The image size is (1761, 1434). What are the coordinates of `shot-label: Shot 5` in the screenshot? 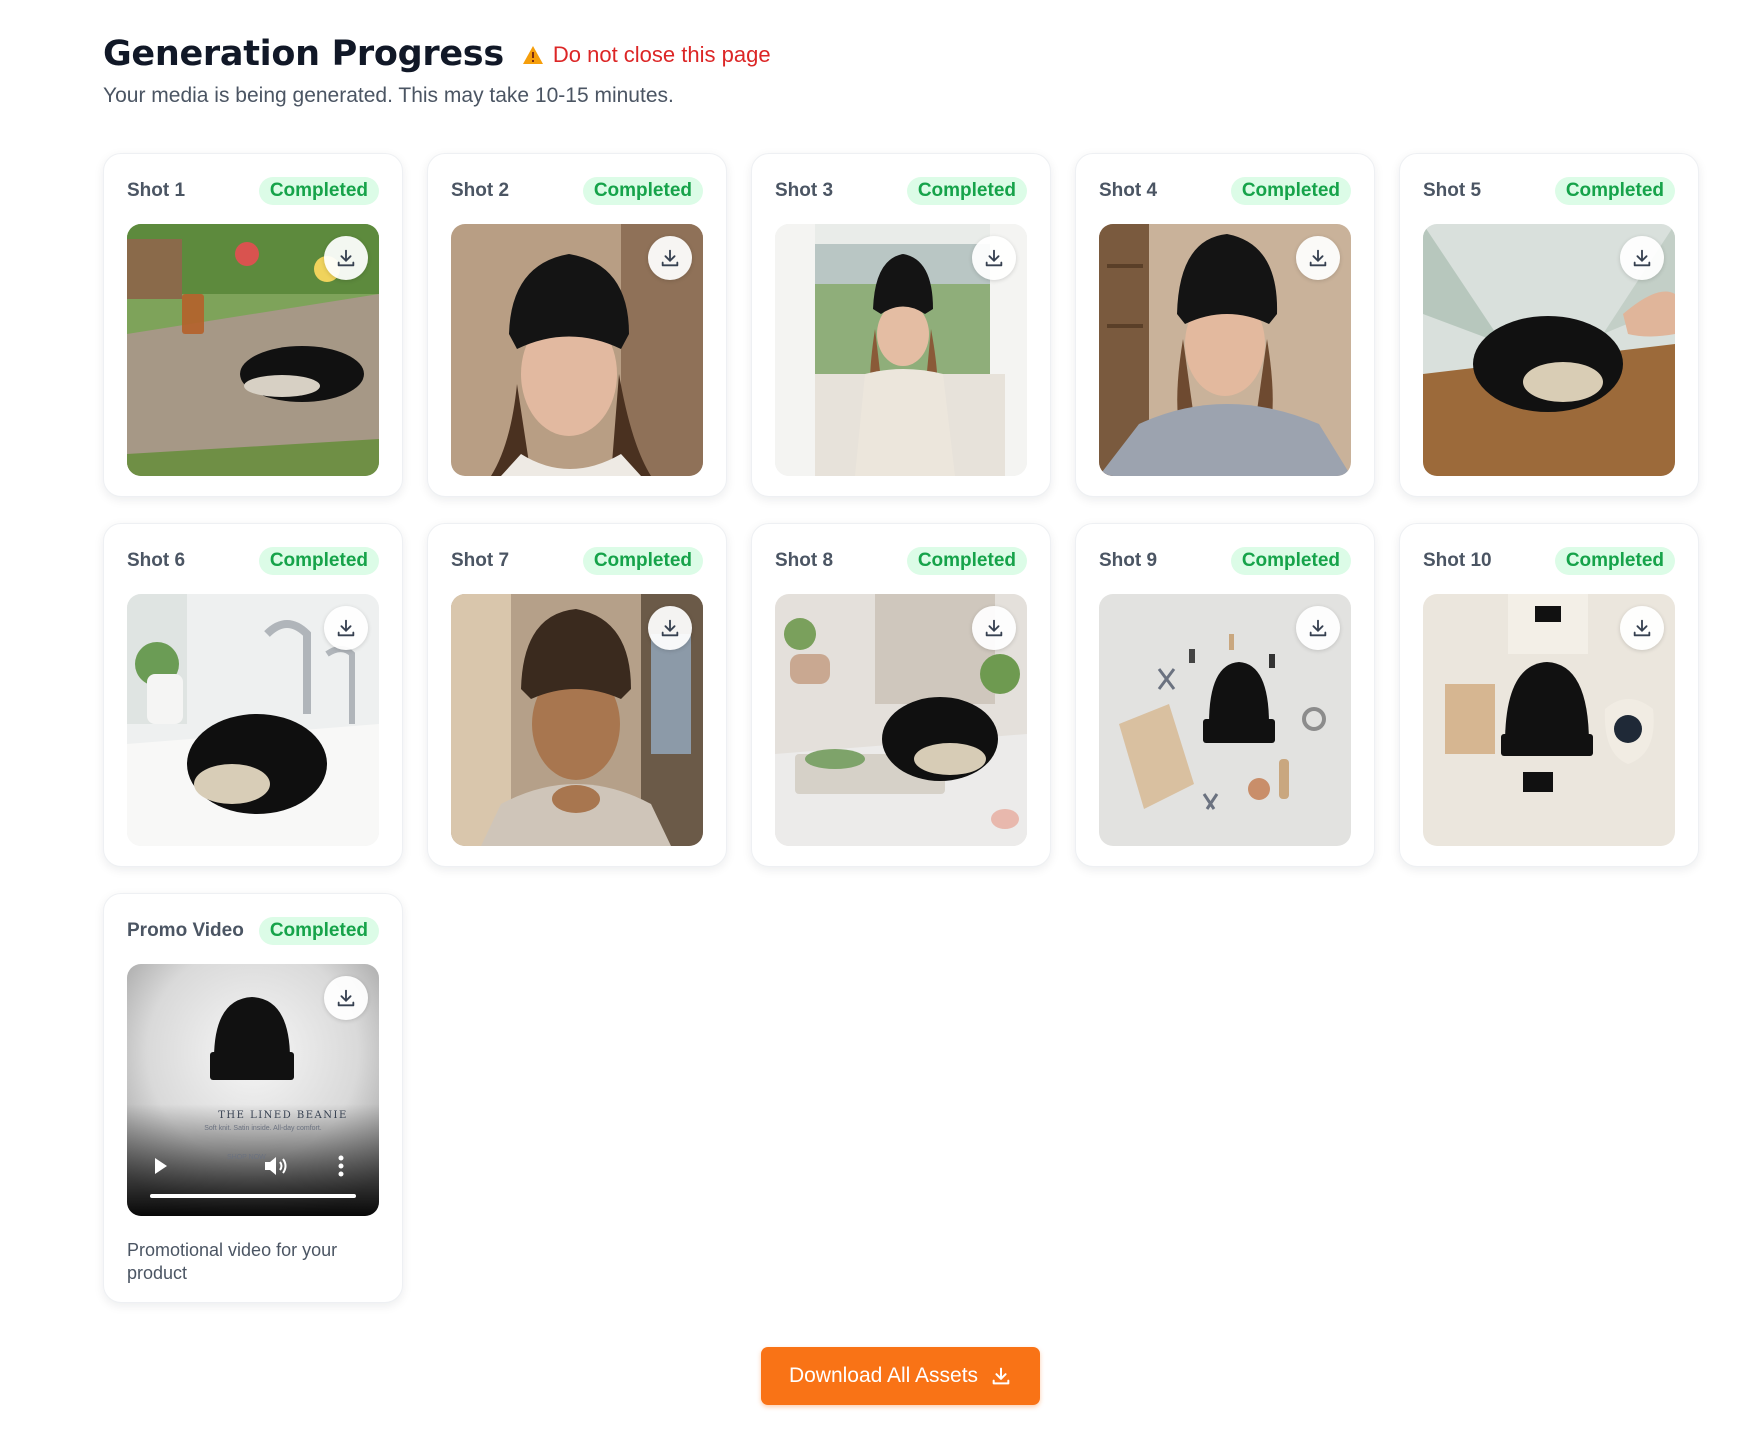 It's located at (1452, 190).